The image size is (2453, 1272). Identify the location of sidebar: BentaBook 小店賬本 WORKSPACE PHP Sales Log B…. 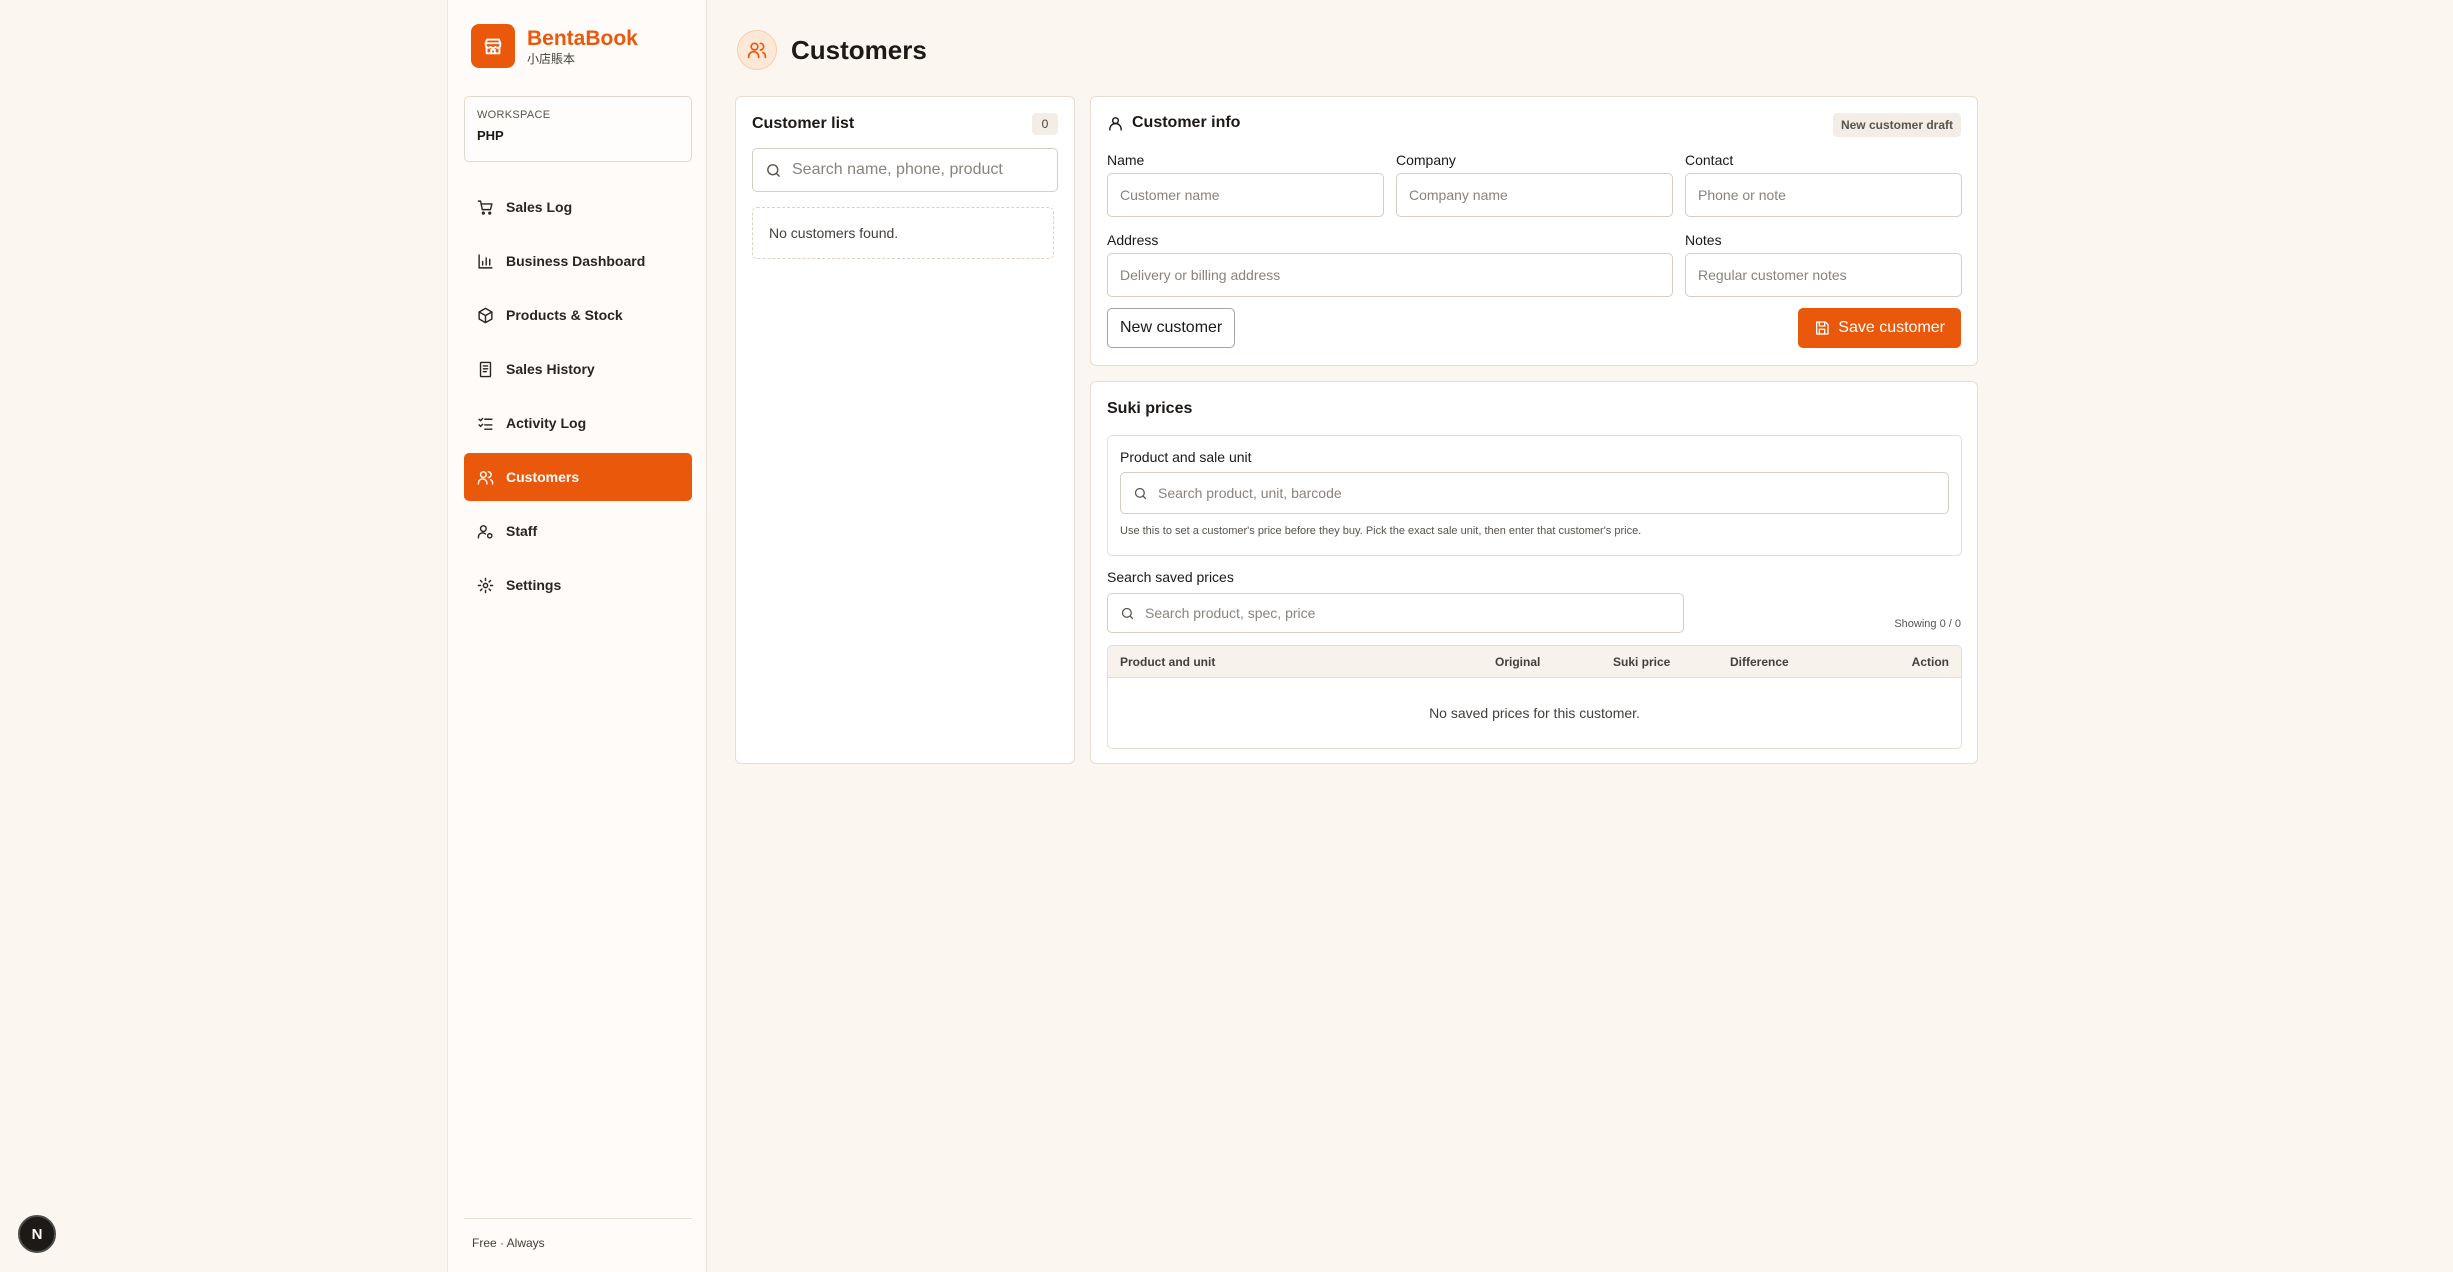
(577, 636).